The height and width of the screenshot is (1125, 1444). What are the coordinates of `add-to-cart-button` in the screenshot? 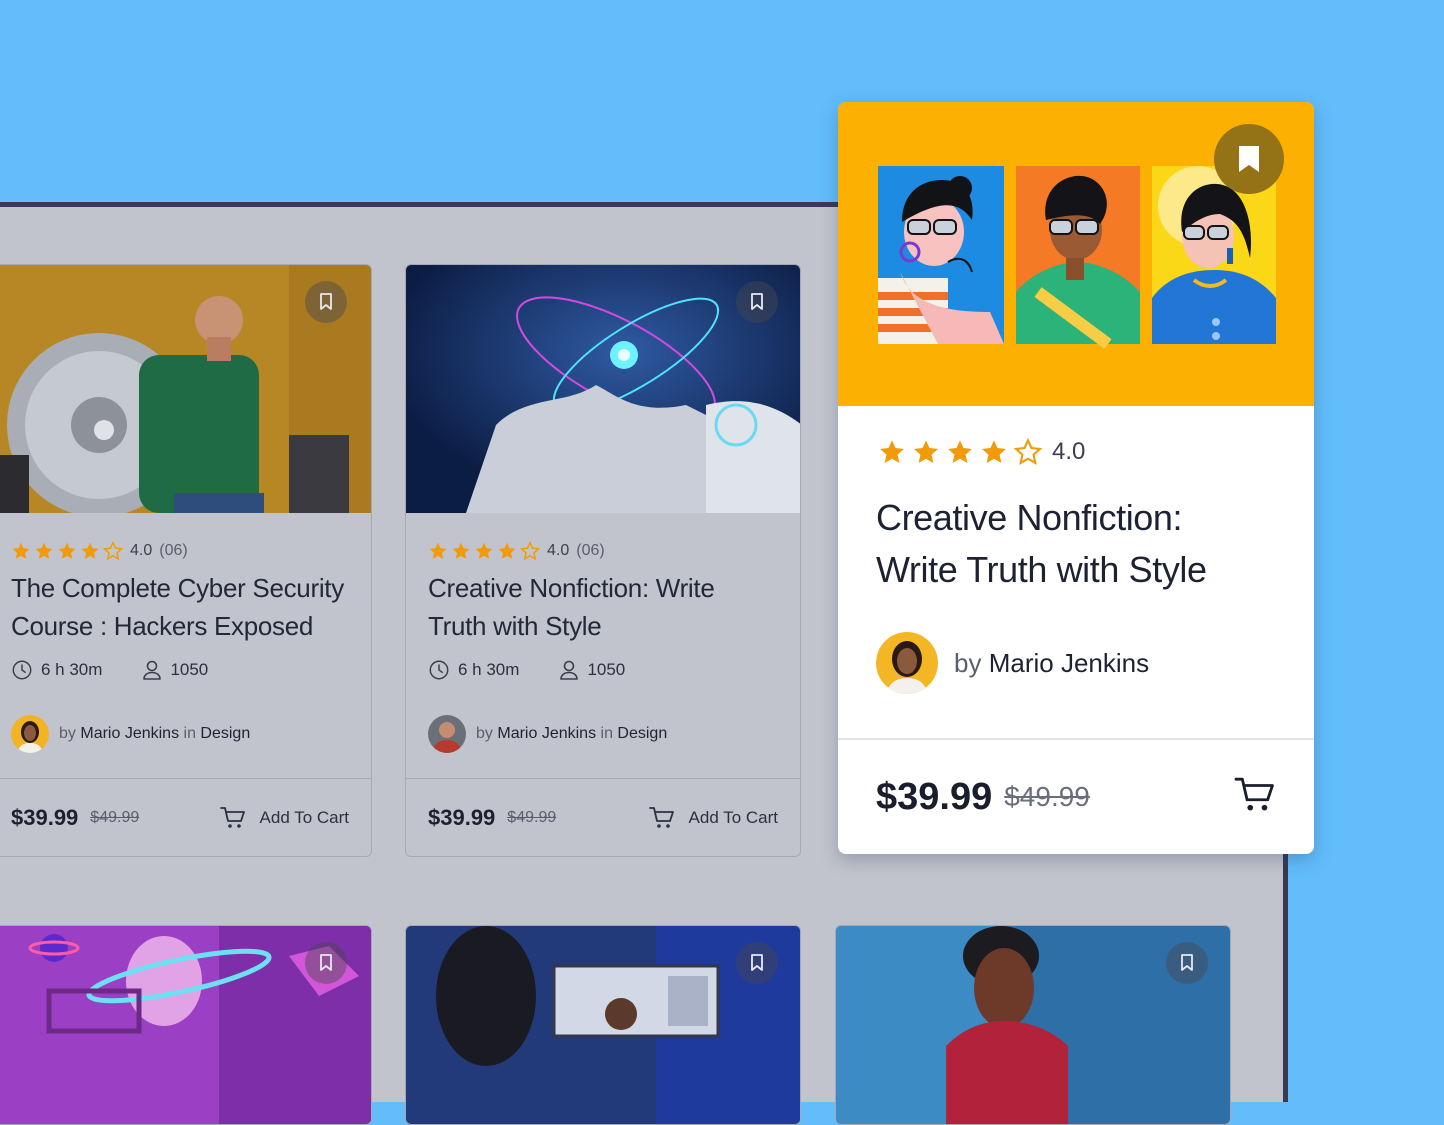 It's located at (1255, 797).